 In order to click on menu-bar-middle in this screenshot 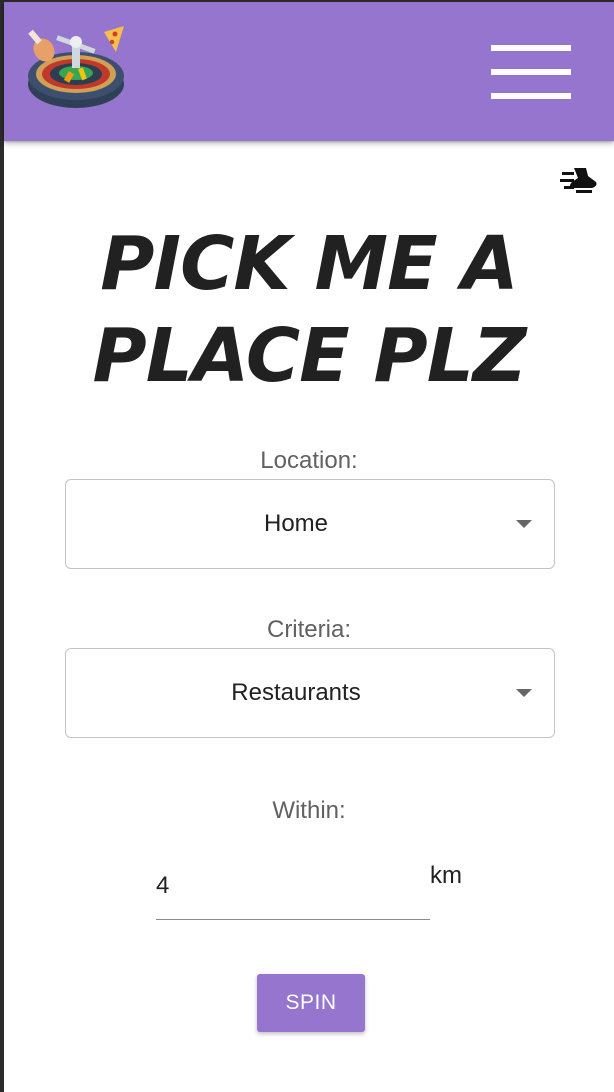, I will do `click(531, 72)`.